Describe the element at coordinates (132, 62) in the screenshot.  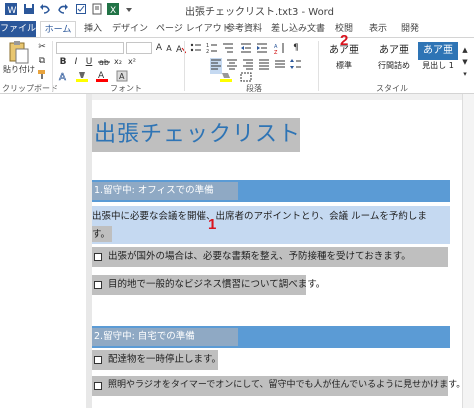
I see `superscript-icon: x²` at that location.